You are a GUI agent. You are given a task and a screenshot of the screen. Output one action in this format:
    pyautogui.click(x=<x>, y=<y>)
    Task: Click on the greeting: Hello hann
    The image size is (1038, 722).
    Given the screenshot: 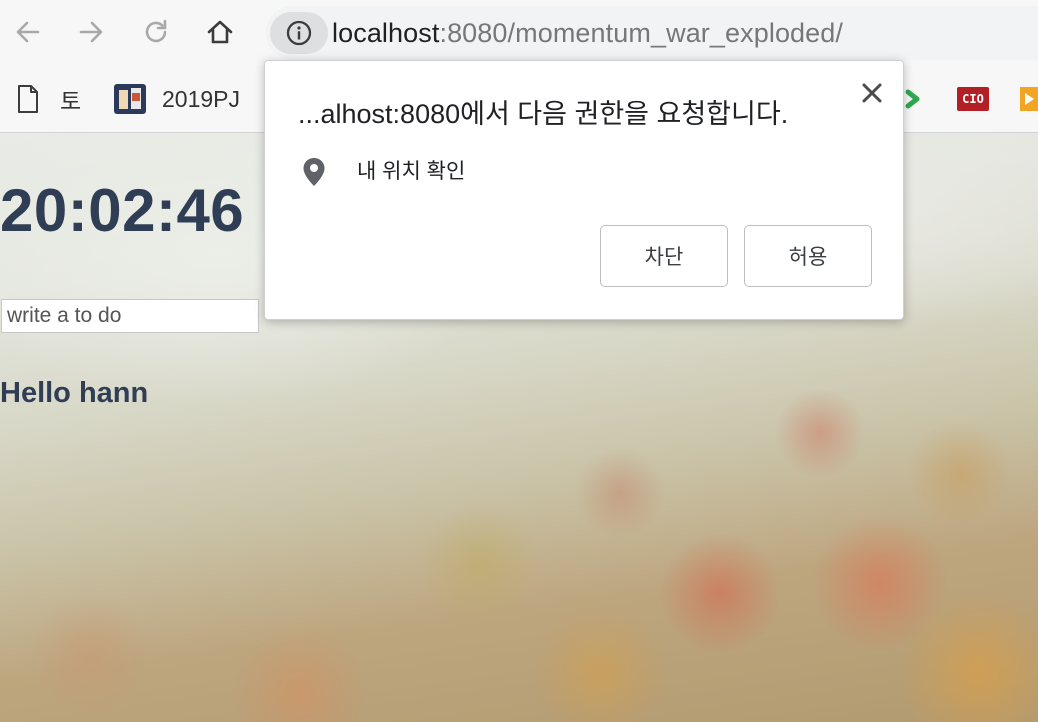 What is the action you would take?
    pyautogui.click(x=74, y=393)
    